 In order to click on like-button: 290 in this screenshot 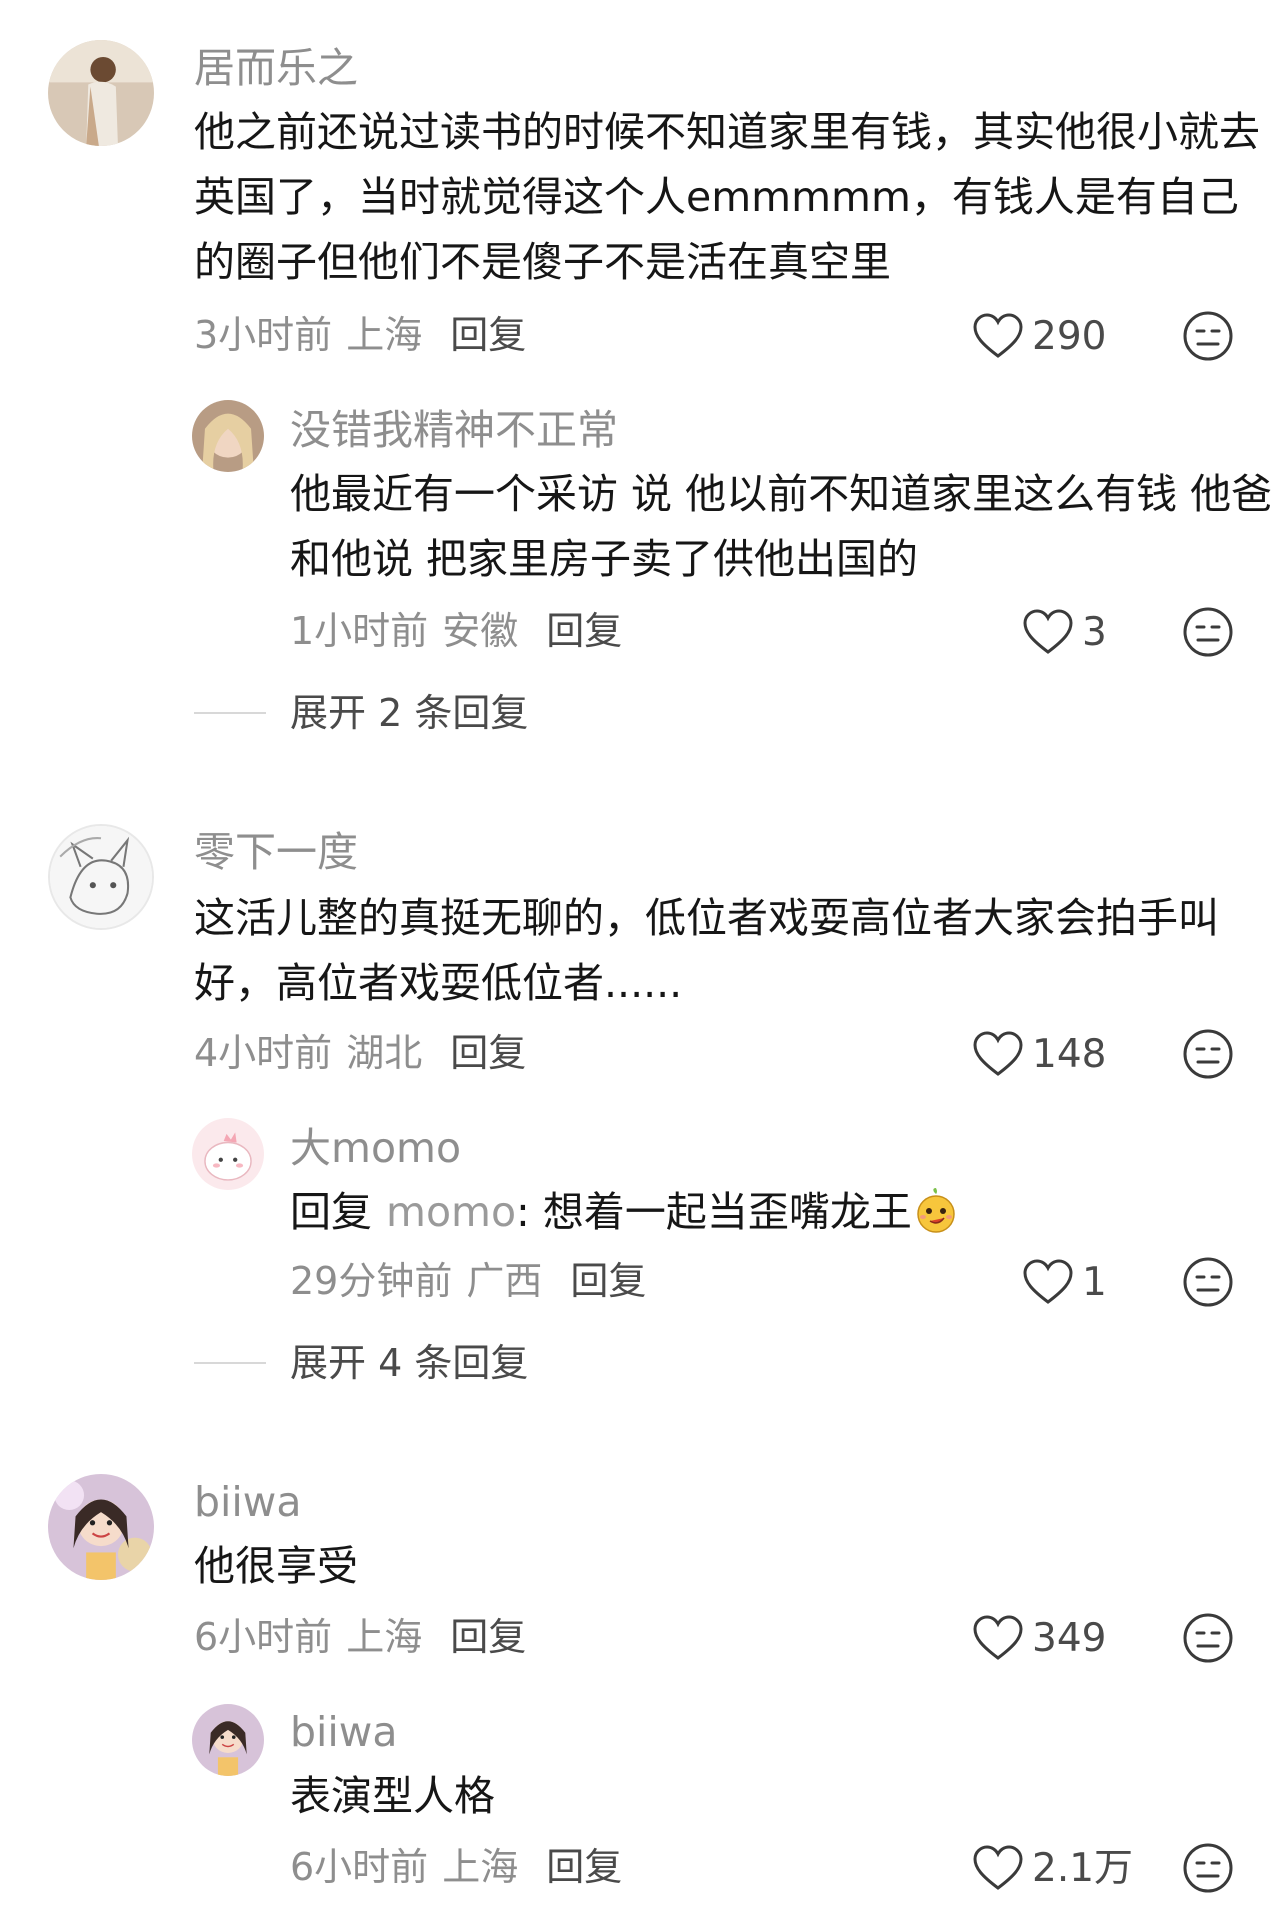, I will do `click(1039, 336)`.